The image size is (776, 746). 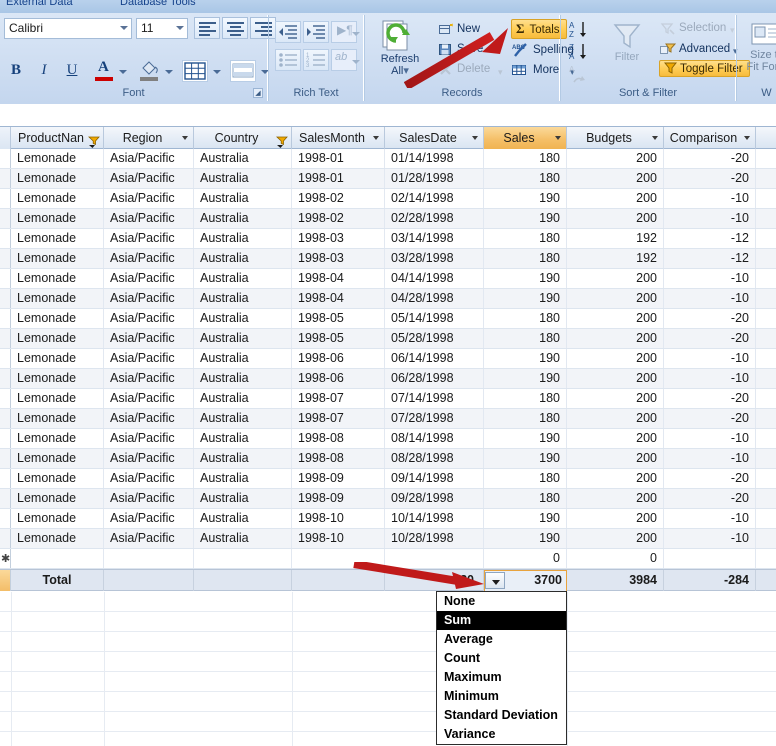 What do you see at coordinates (434, 218) in the screenshot?
I see `cell-salesdate: 02/28/1998` at bounding box center [434, 218].